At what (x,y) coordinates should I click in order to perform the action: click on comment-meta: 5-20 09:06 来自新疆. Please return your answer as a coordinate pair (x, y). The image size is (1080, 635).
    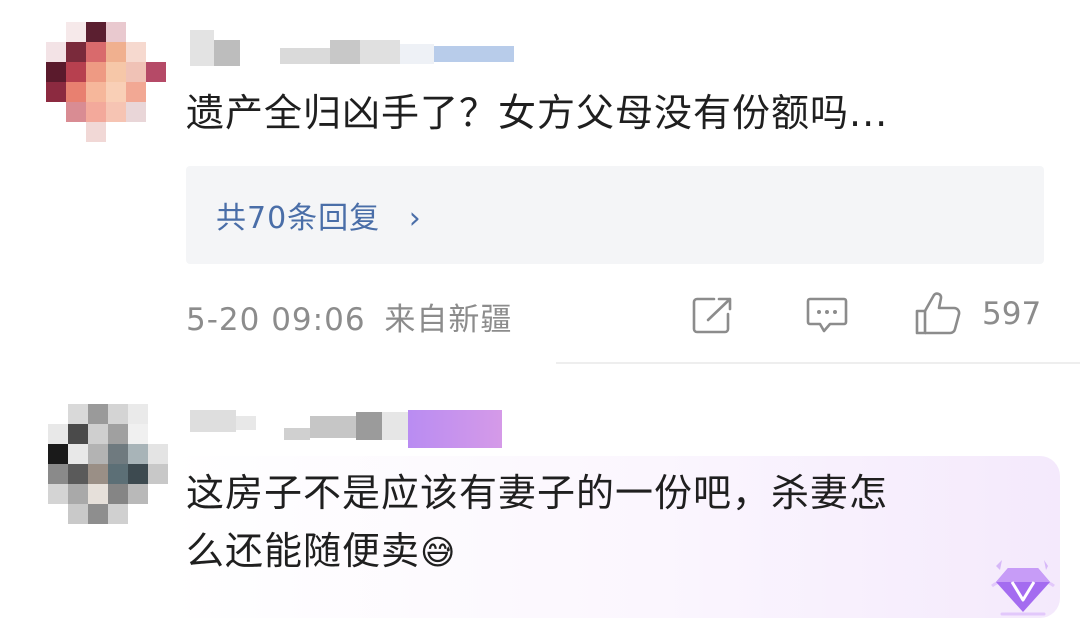
    Looking at the image, I should click on (349, 316).